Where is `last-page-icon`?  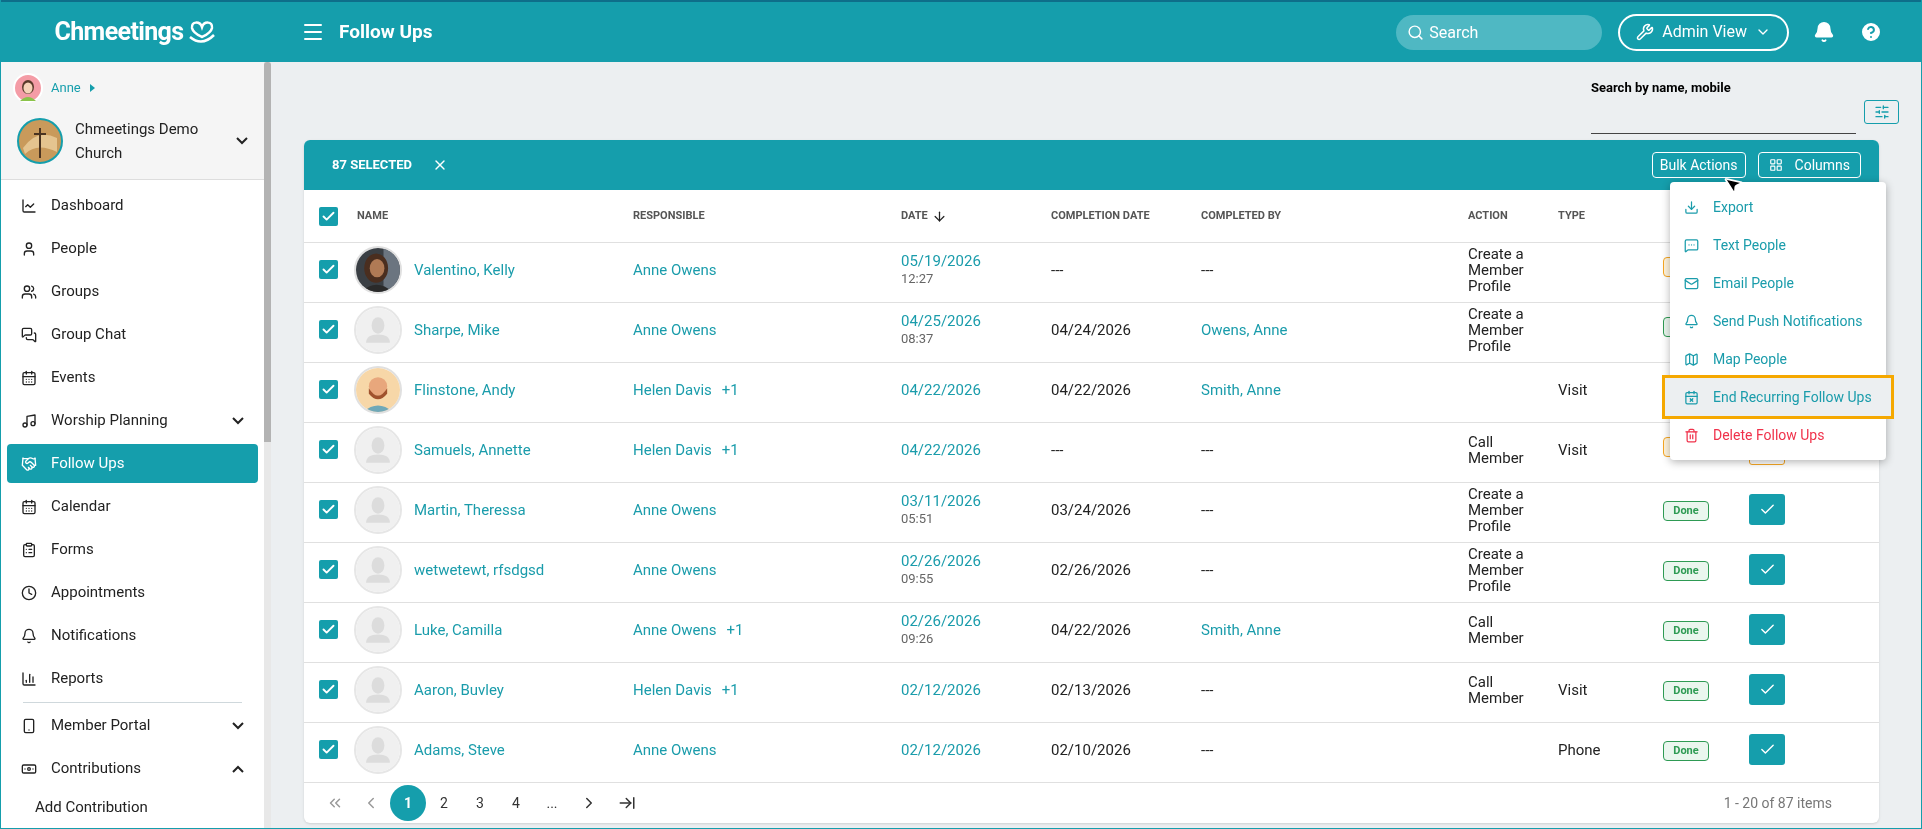
last-page-icon is located at coordinates (627, 803).